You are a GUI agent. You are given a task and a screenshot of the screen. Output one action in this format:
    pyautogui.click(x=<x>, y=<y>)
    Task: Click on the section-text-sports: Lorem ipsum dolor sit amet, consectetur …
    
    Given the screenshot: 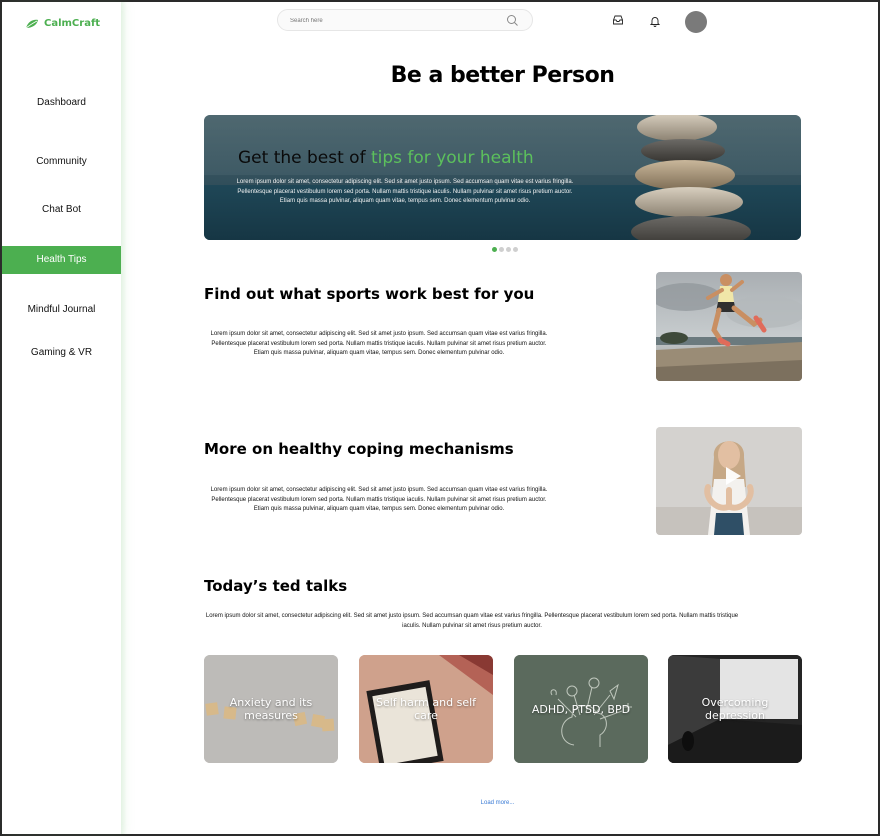 What is the action you would take?
    pyautogui.click(x=379, y=344)
    